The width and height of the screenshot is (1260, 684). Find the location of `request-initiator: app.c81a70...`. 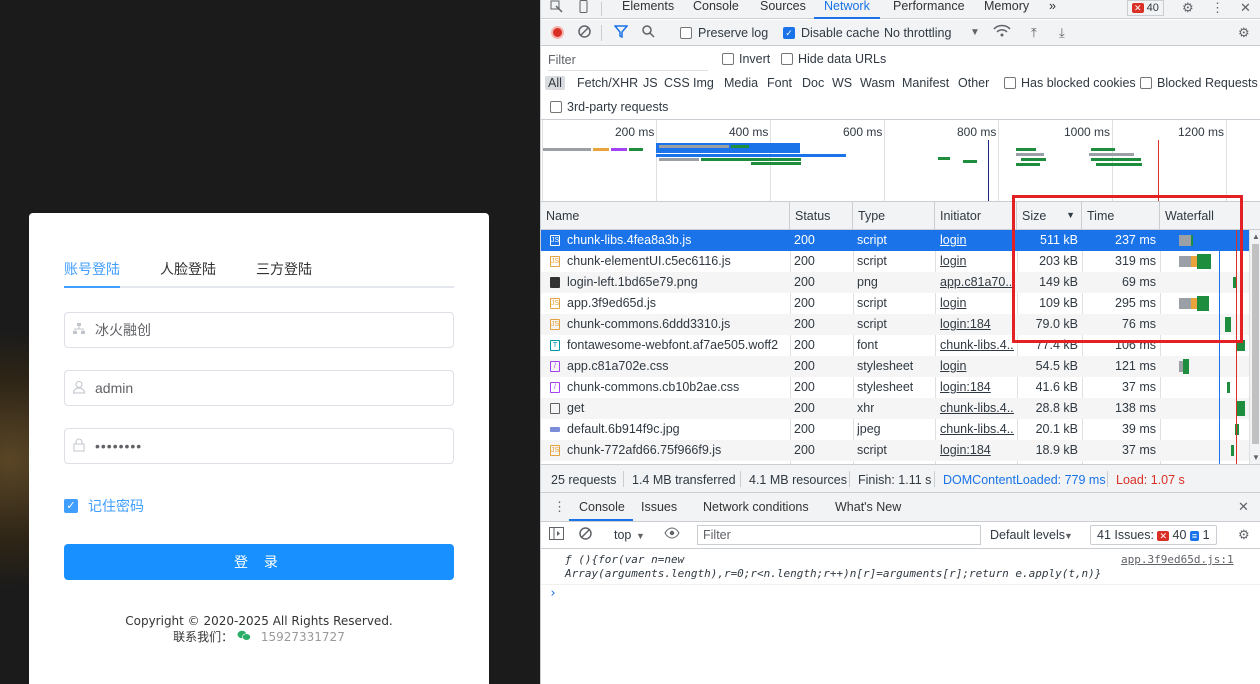

request-initiator: app.c81a70... is located at coordinates (977, 282).